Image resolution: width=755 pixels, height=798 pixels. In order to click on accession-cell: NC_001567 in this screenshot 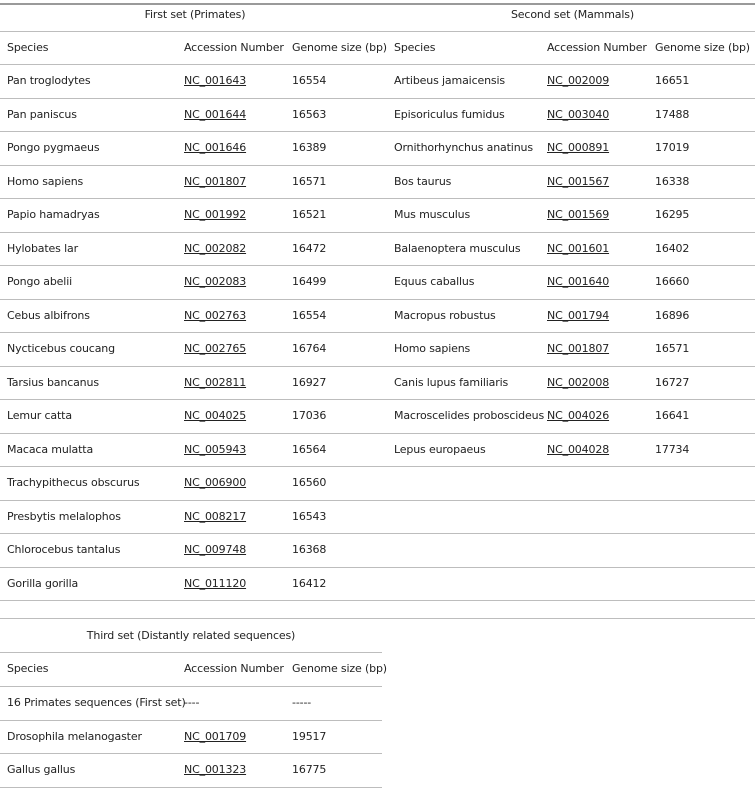, I will do `click(578, 182)`.